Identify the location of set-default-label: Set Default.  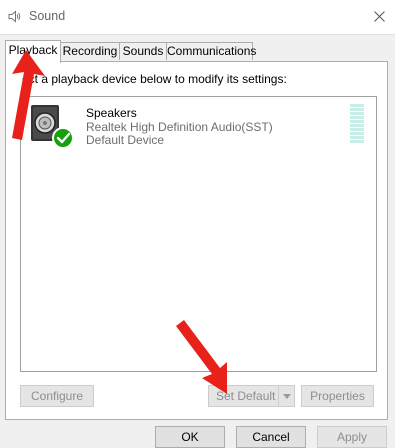
(246, 396).